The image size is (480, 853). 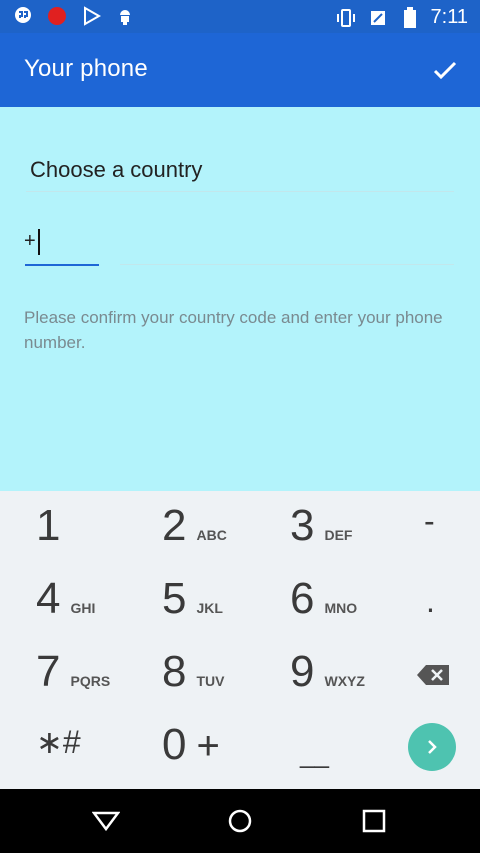 I want to click on check-icon, so click(x=445, y=70).